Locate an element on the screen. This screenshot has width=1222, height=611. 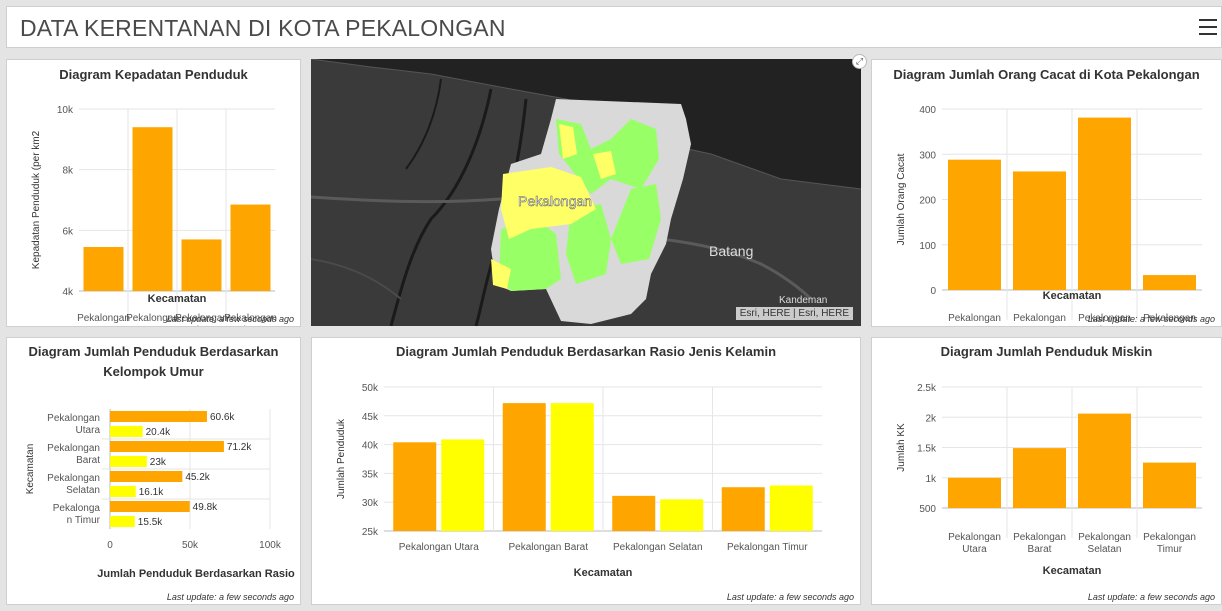
hamburger-menu-icon is located at coordinates (1208, 27).